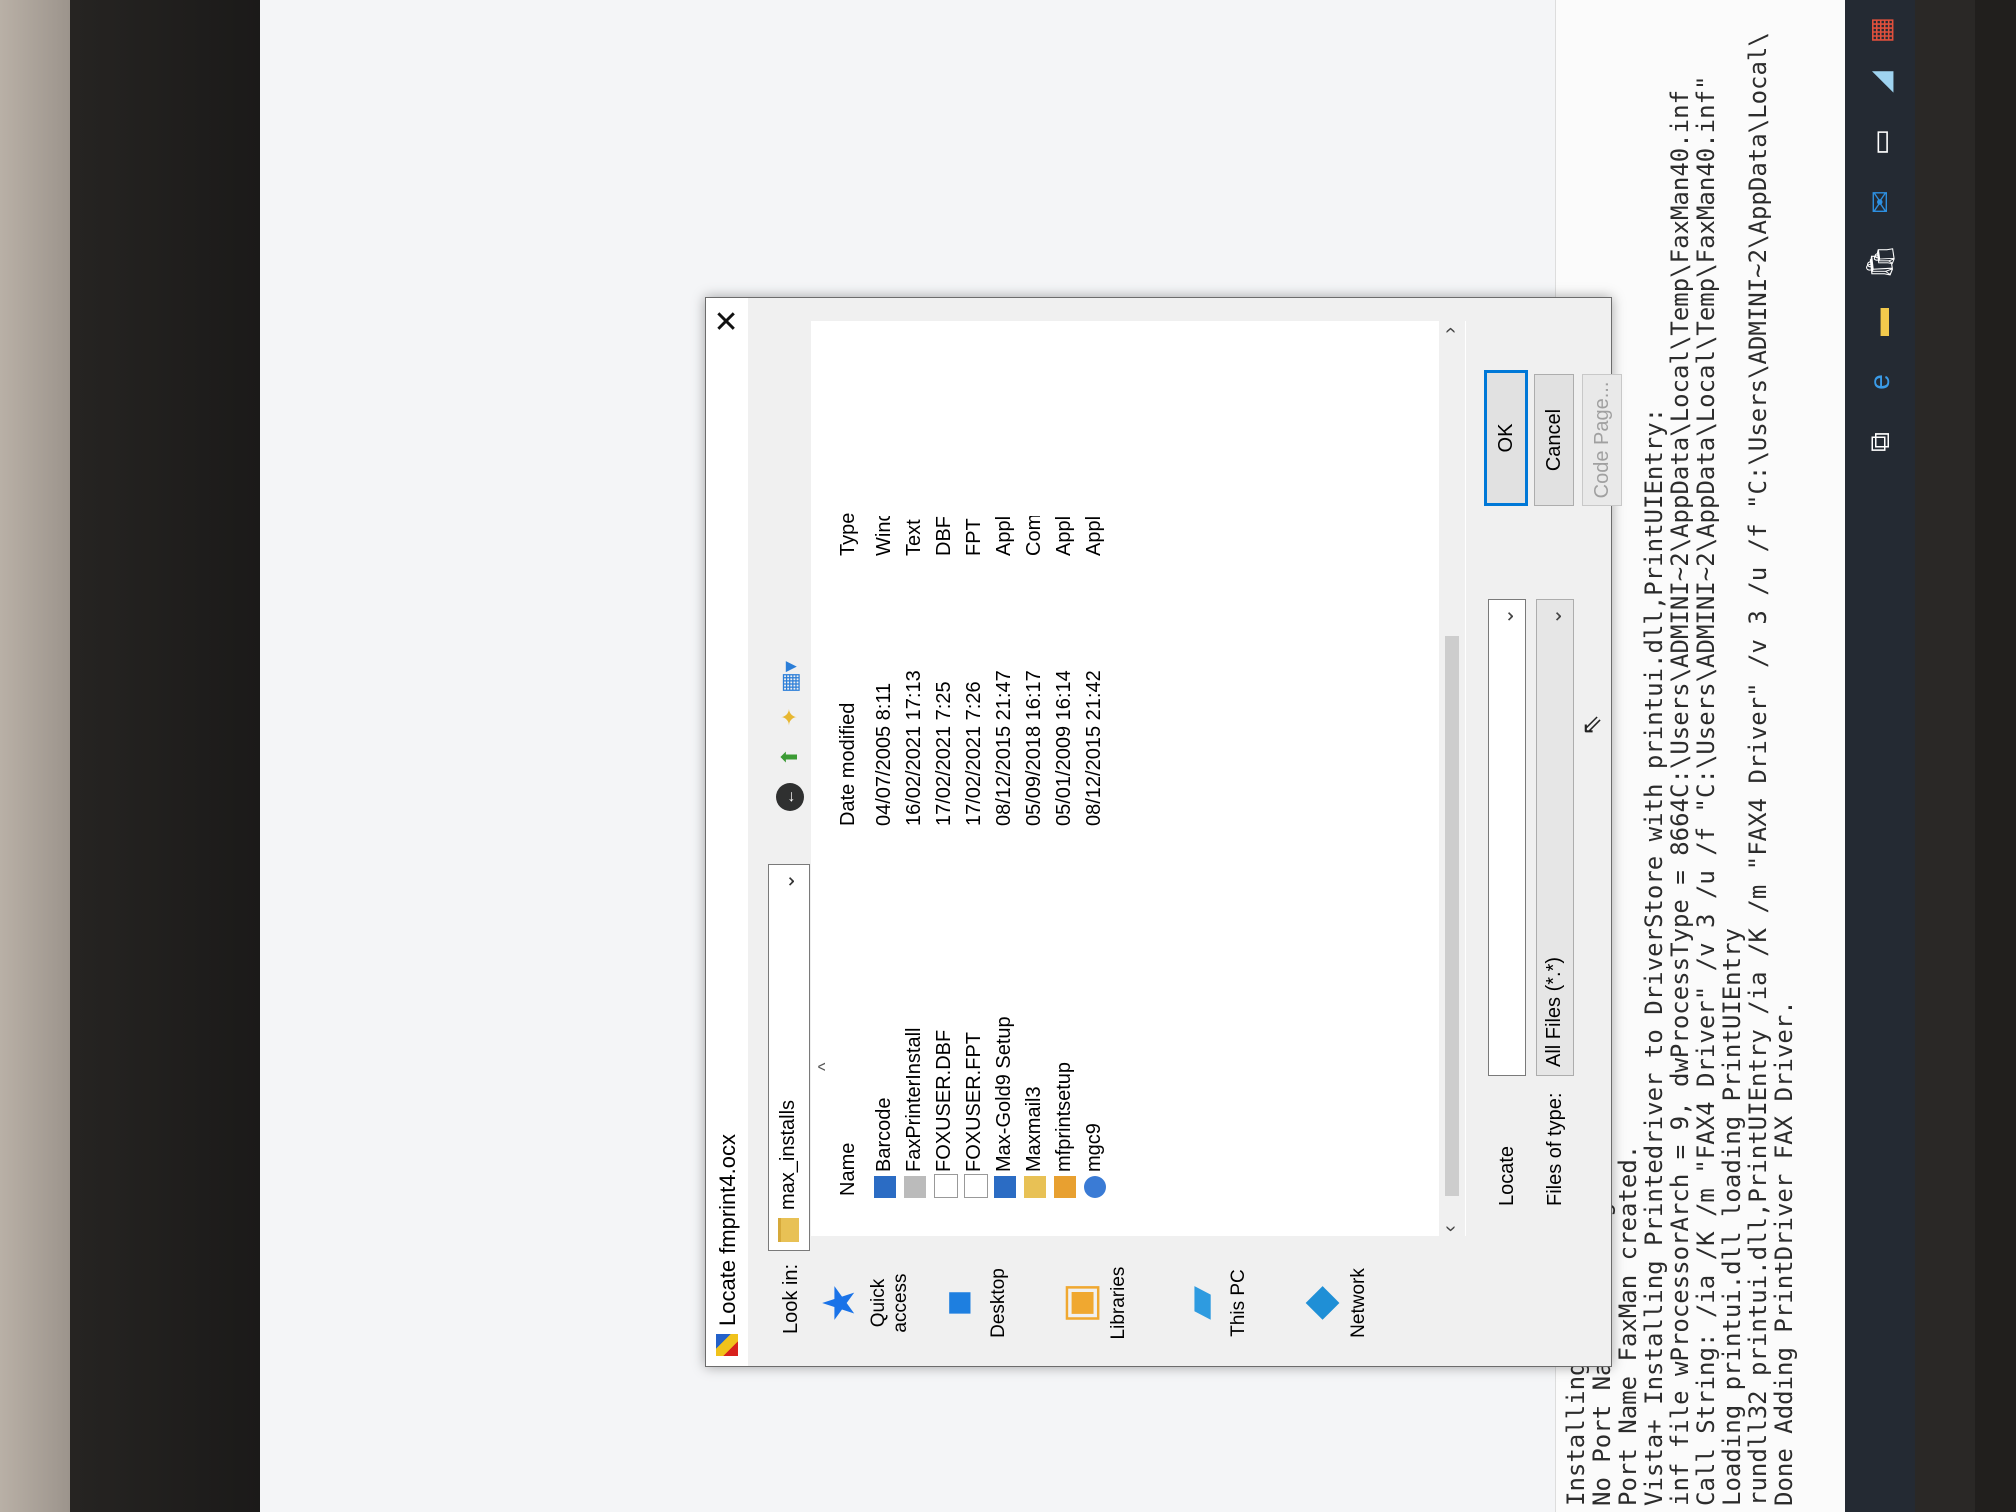 The width and height of the screenshot is (2016, 1512). What do you see at coordinates (848, 534) in the screenshot?
I see `column-header-type: Type` at bounding box center [848, 534].